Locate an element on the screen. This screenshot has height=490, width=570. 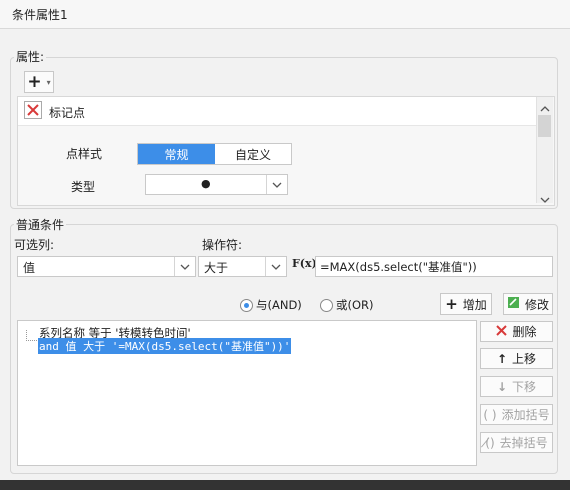
operator-value: 大于 is located at coordinates (216, 268).